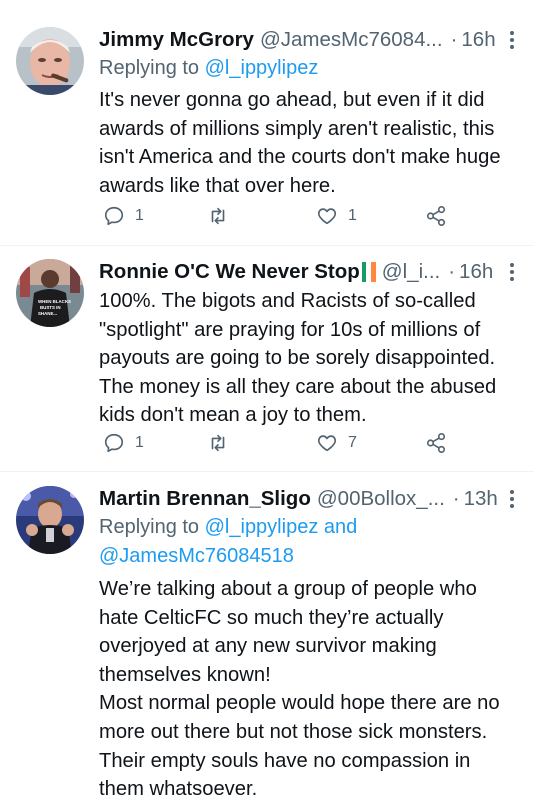  I want to click on mention-link: @l_ippylipez and, so click(281, 527).